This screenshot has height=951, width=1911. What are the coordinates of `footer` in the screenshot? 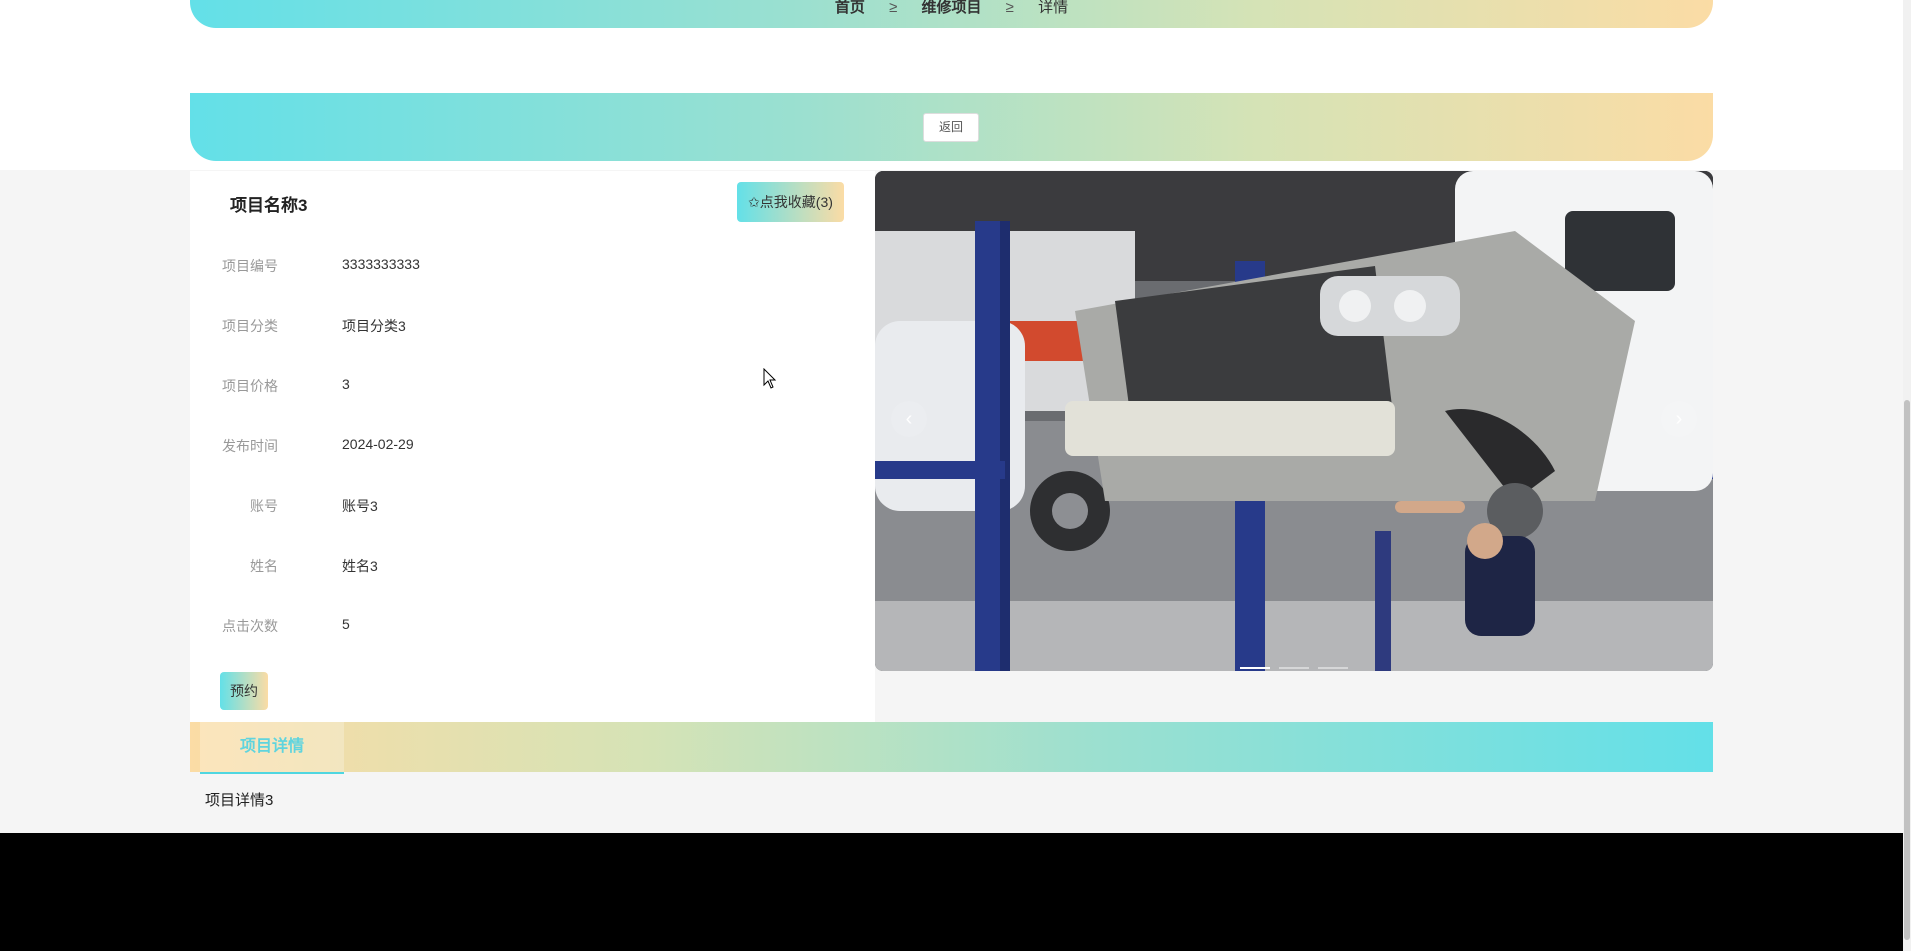 It's located at (951, 892).